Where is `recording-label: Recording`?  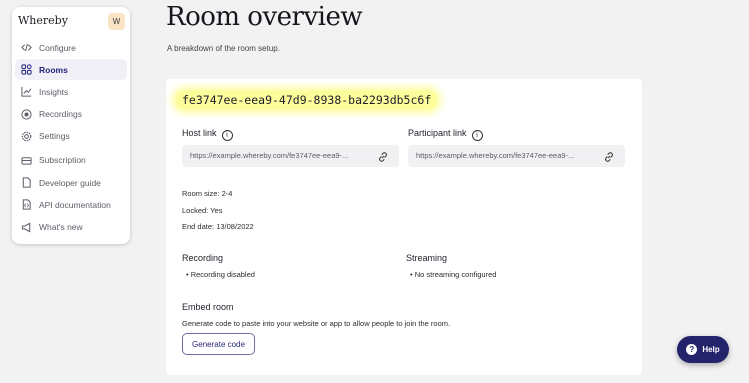 recording-label: Recording is located at coordinates (203, 258).